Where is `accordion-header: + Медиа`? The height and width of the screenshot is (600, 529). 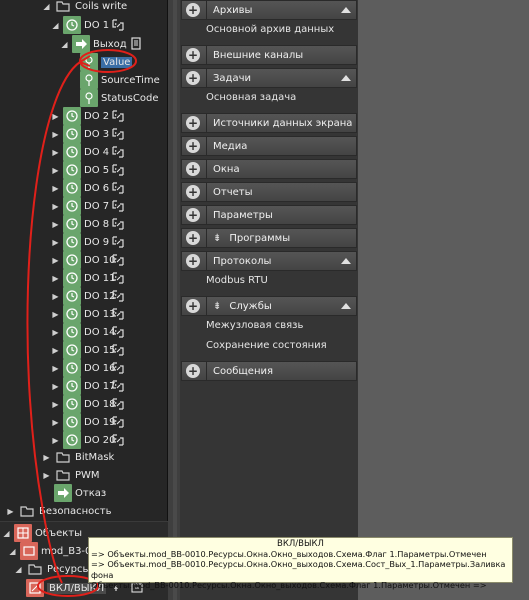 accordion-header: + Медиа is located at coordinates (269, 146).